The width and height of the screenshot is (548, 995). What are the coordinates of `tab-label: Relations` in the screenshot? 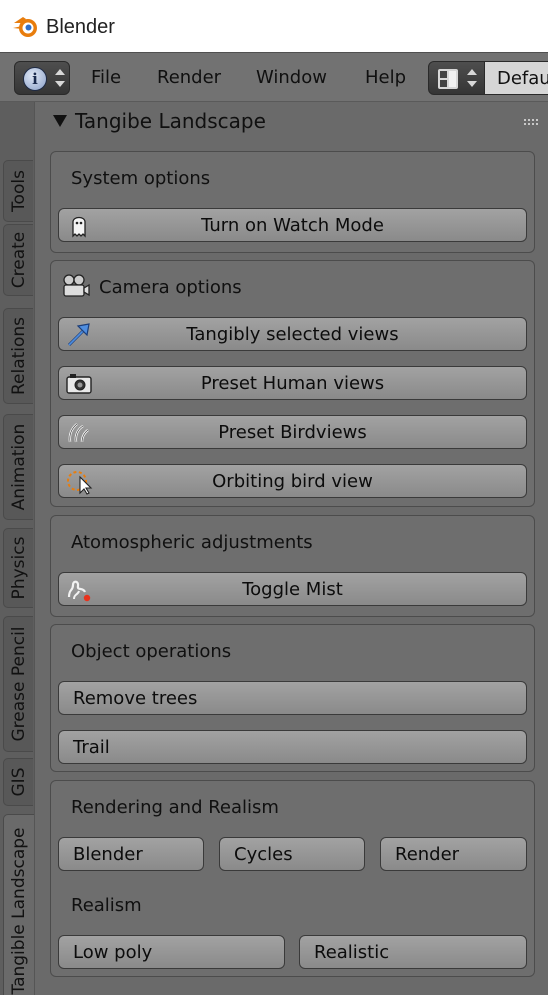 It's located at (18, 356).